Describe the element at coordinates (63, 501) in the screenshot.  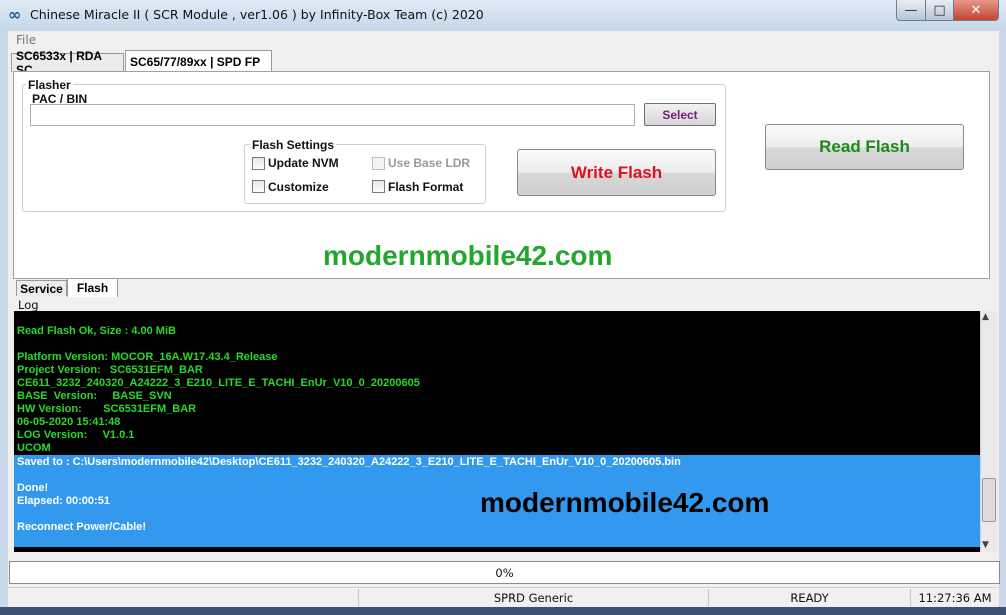
I see `log-line-highlighted: Elapsed: 00:00:51` at that location.